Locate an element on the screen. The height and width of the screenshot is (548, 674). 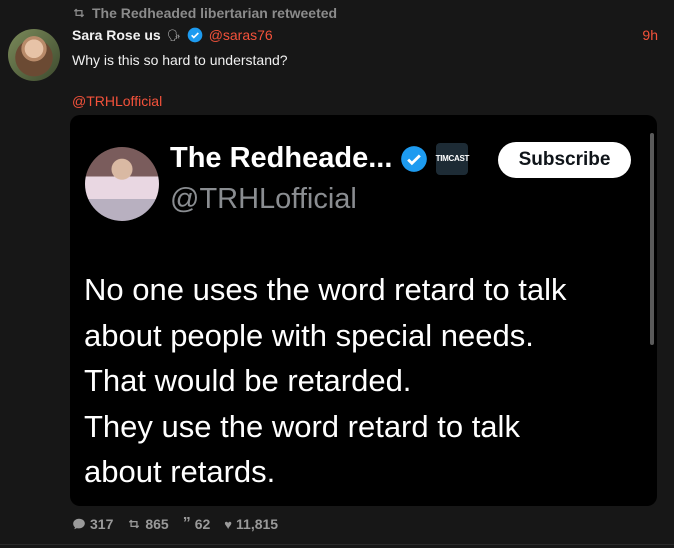
embedded-handle: @TRHLofficial is located at coordinates (263, 199).